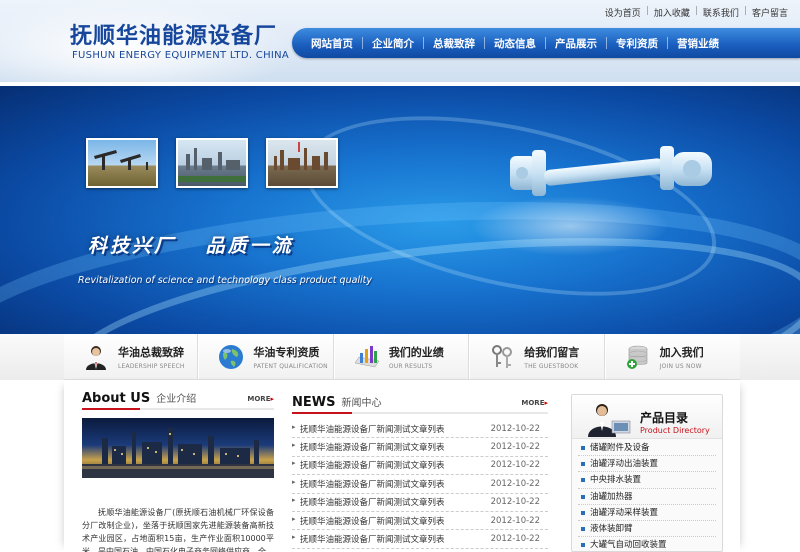 Image resolution: width=800 pixels, height=552 pixels. Describe the element at coordinates (647, 480) in the screenshot. I see `catalog-item: 中央排水装置` at that location.